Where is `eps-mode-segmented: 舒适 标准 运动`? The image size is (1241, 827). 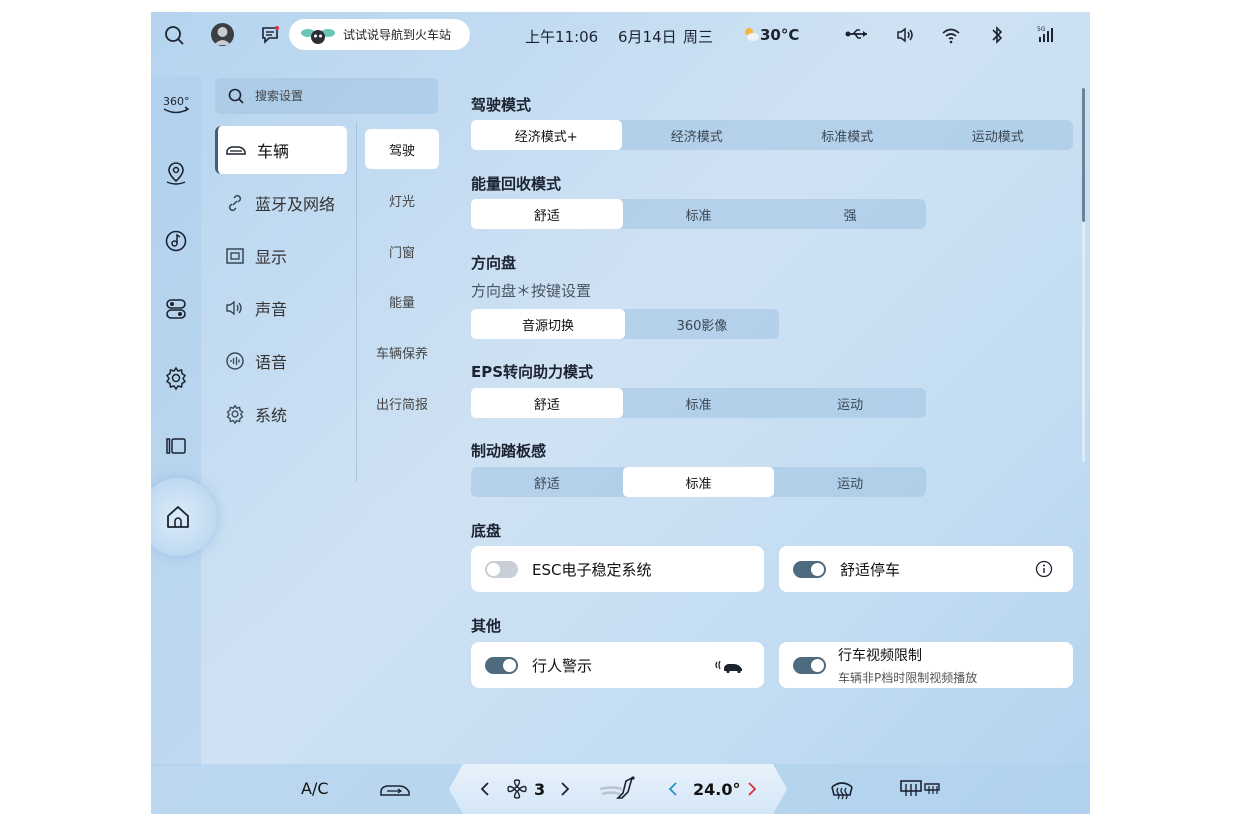
eps-mode-segmented: 舒适 标准 运动 is located at coordinates (698, 403).